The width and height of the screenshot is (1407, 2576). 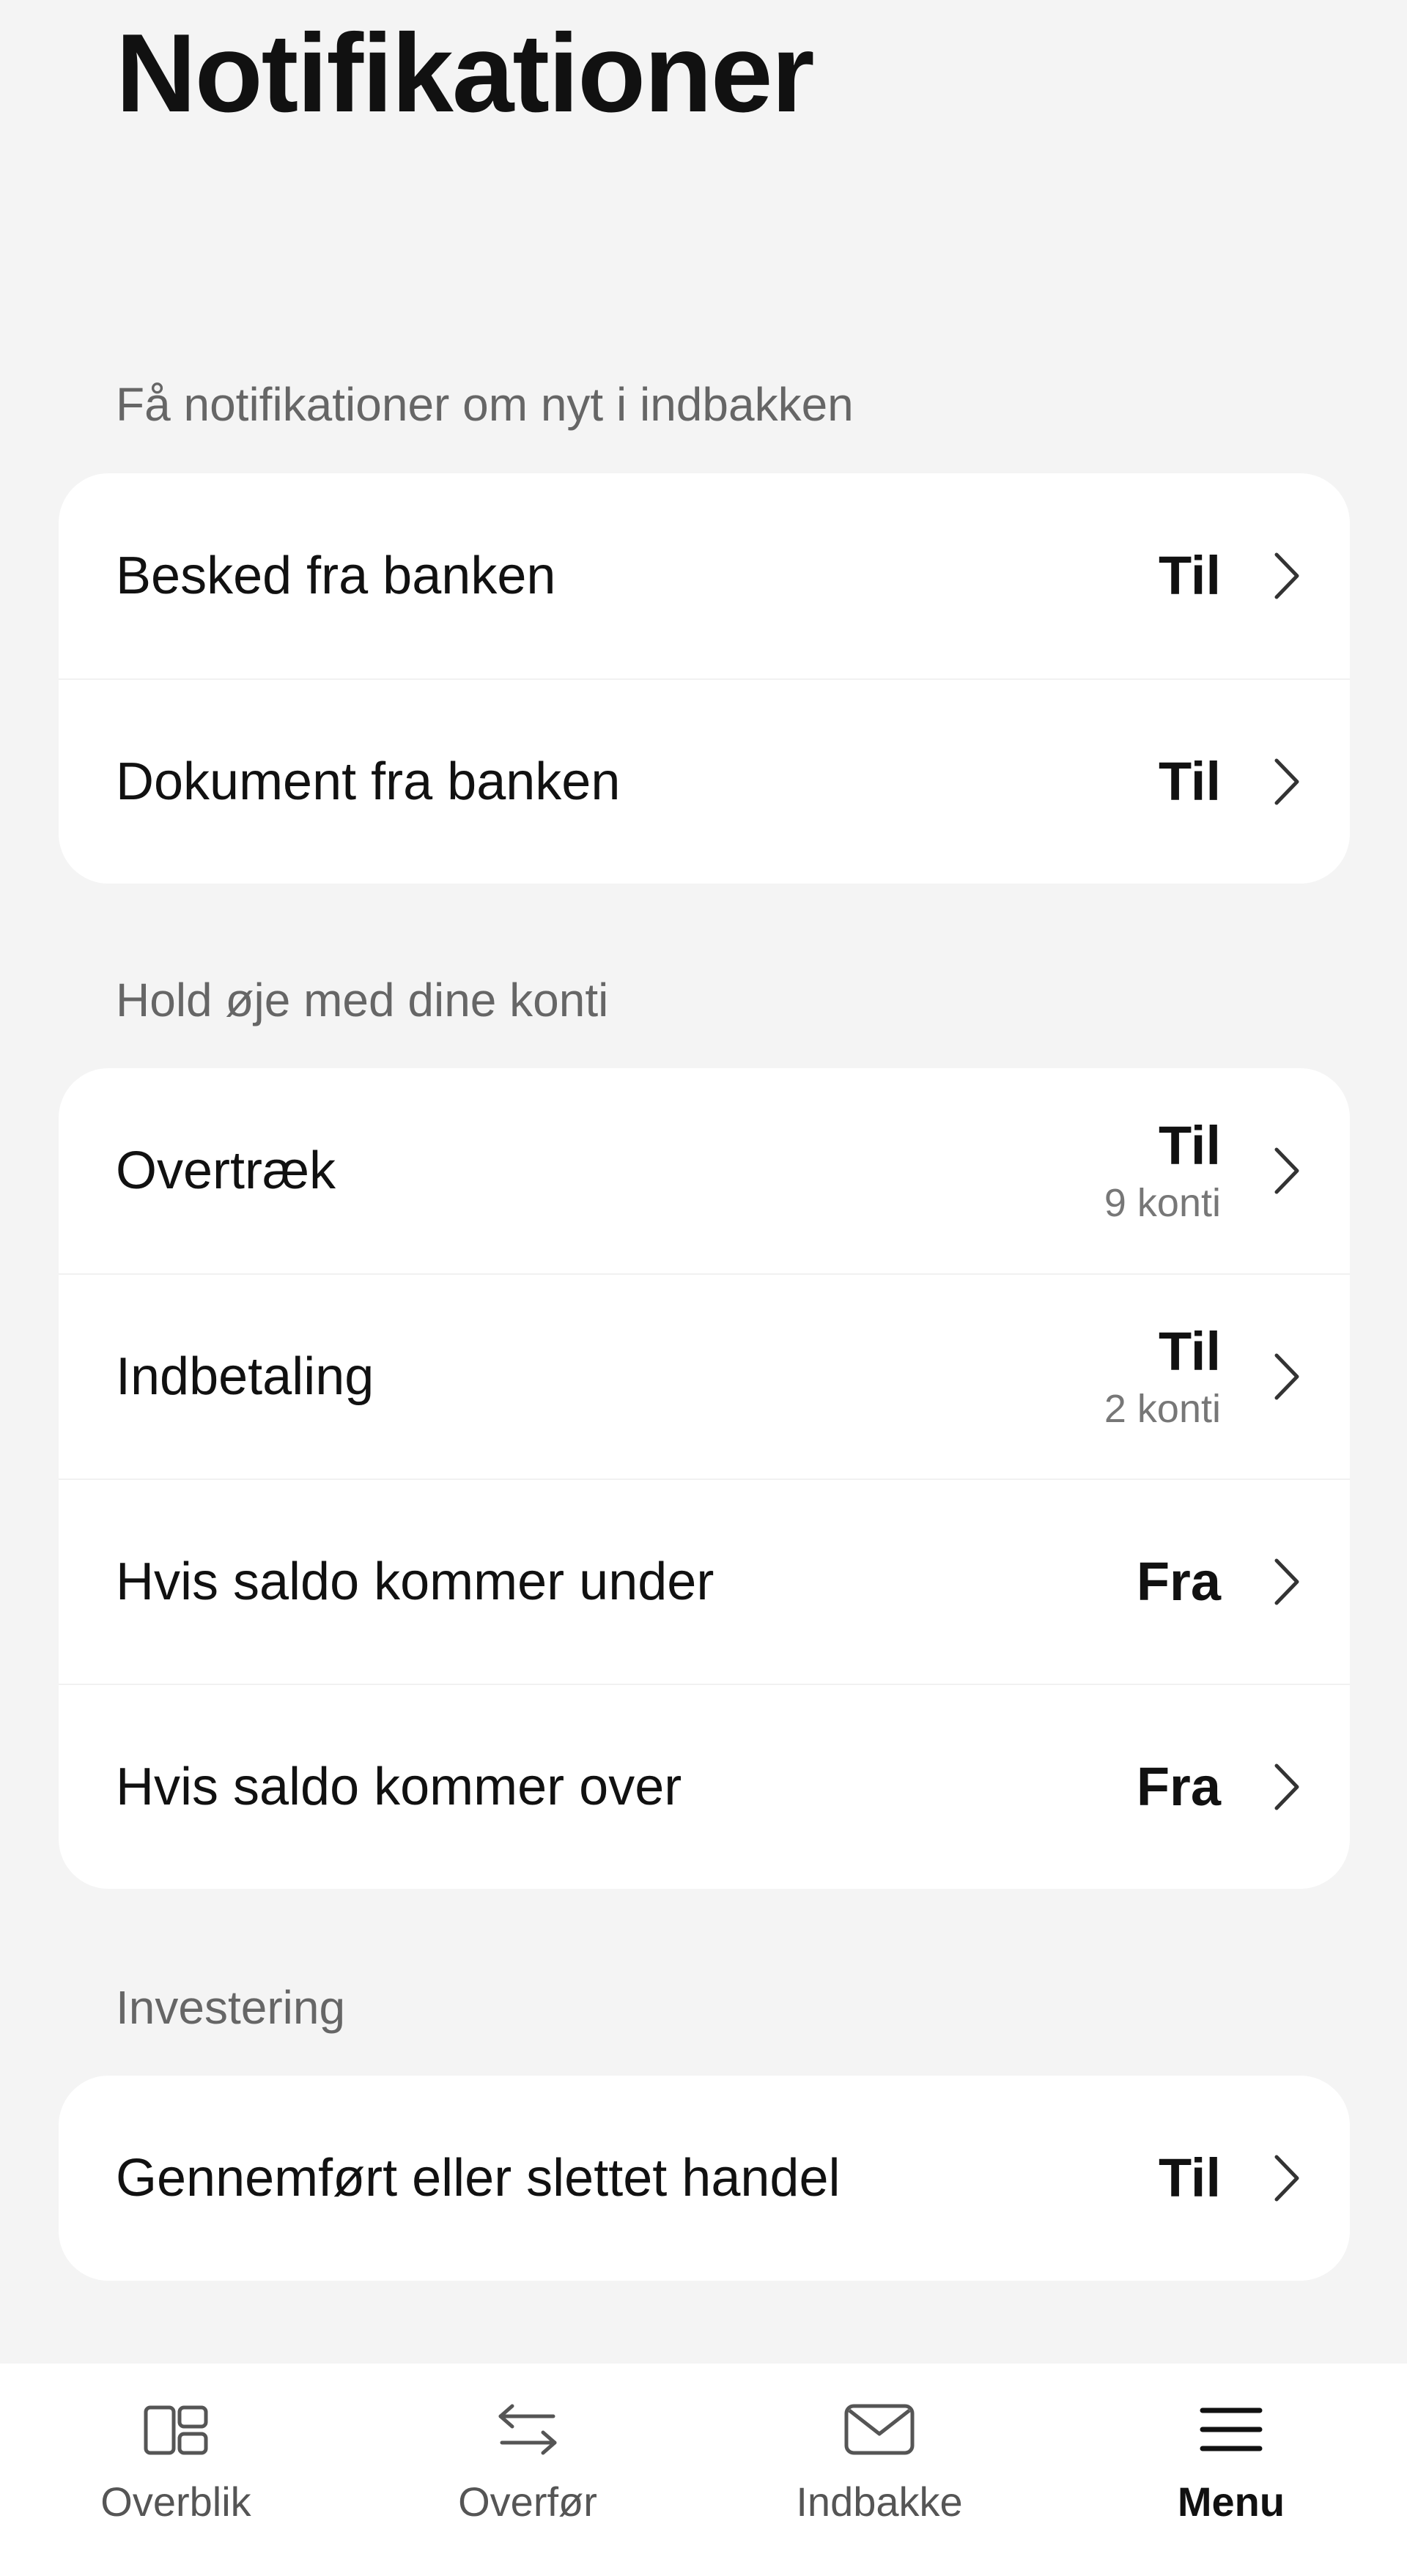 What do you see at coordinates (226, 1170) in the screenshot?
I see `setting-label: Overtræk` at bounding box center [226, 1170].